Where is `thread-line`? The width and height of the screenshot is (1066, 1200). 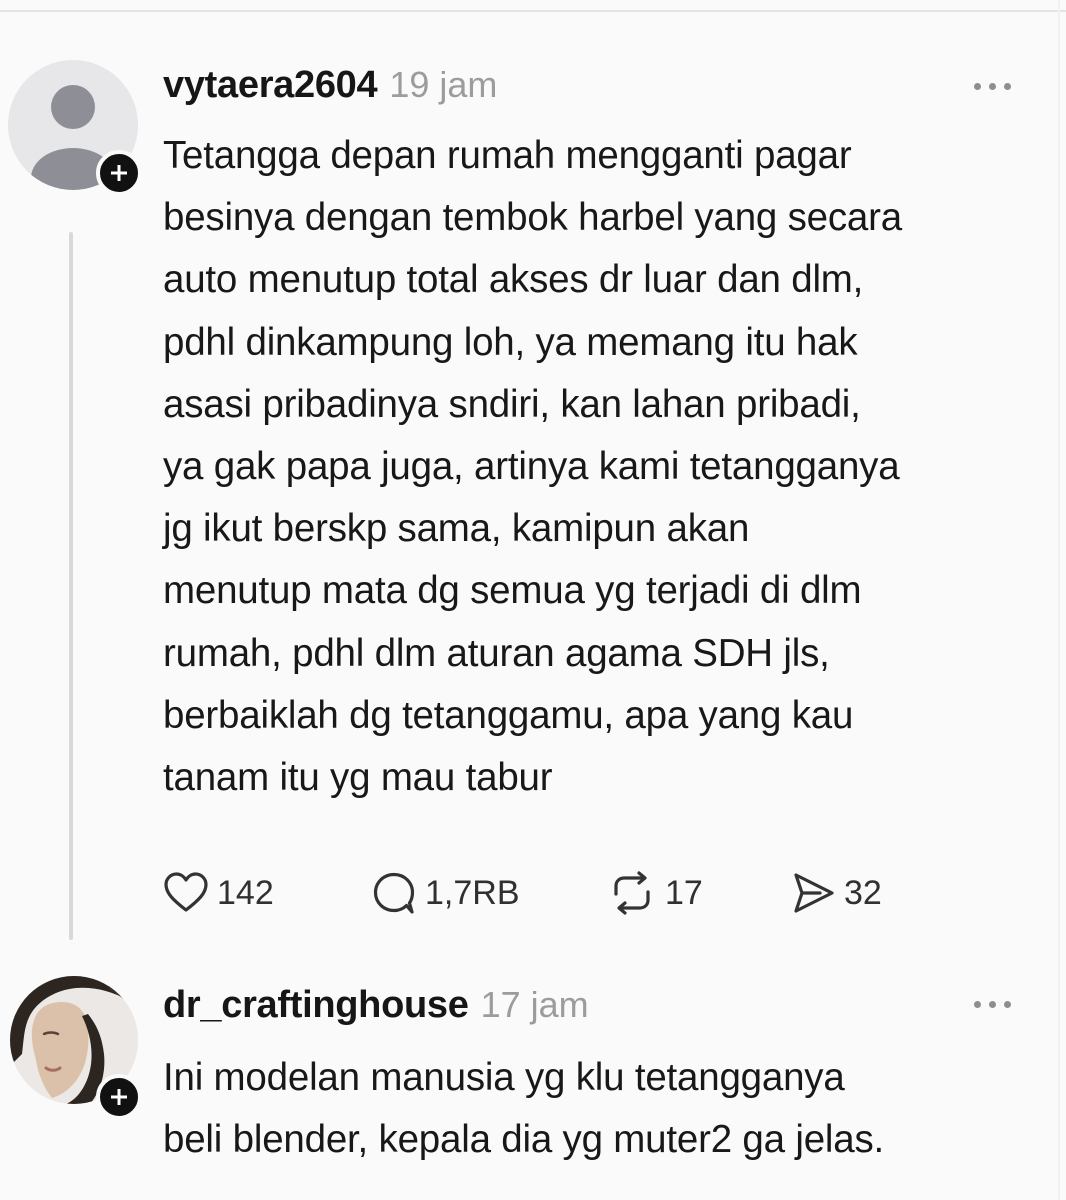
thread-line is located at coordinates (71, 586).